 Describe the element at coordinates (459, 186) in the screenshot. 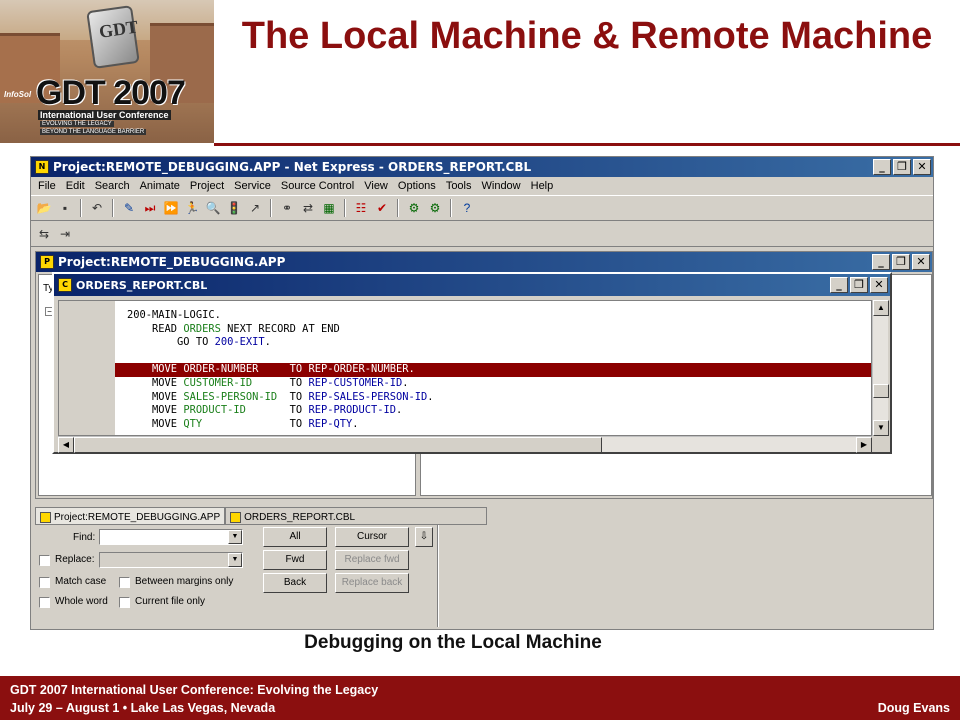

I see `menu-item-tools: Tools` at that location.